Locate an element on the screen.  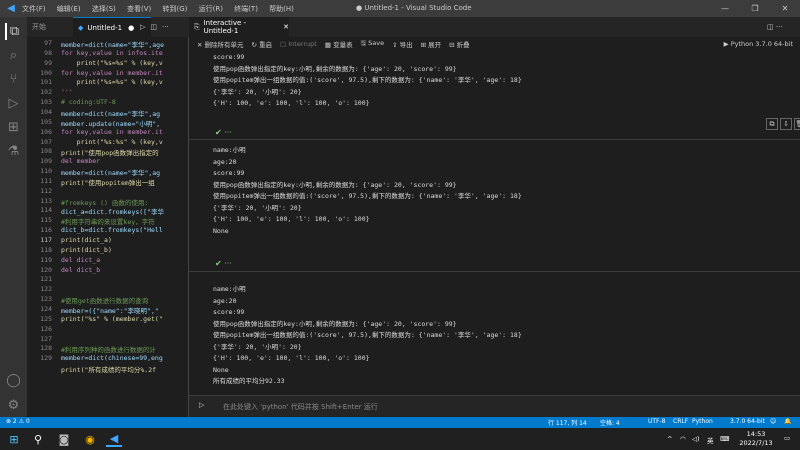
code-line: print("%s=%s" % (key,v is located at coordinates (112, 82).